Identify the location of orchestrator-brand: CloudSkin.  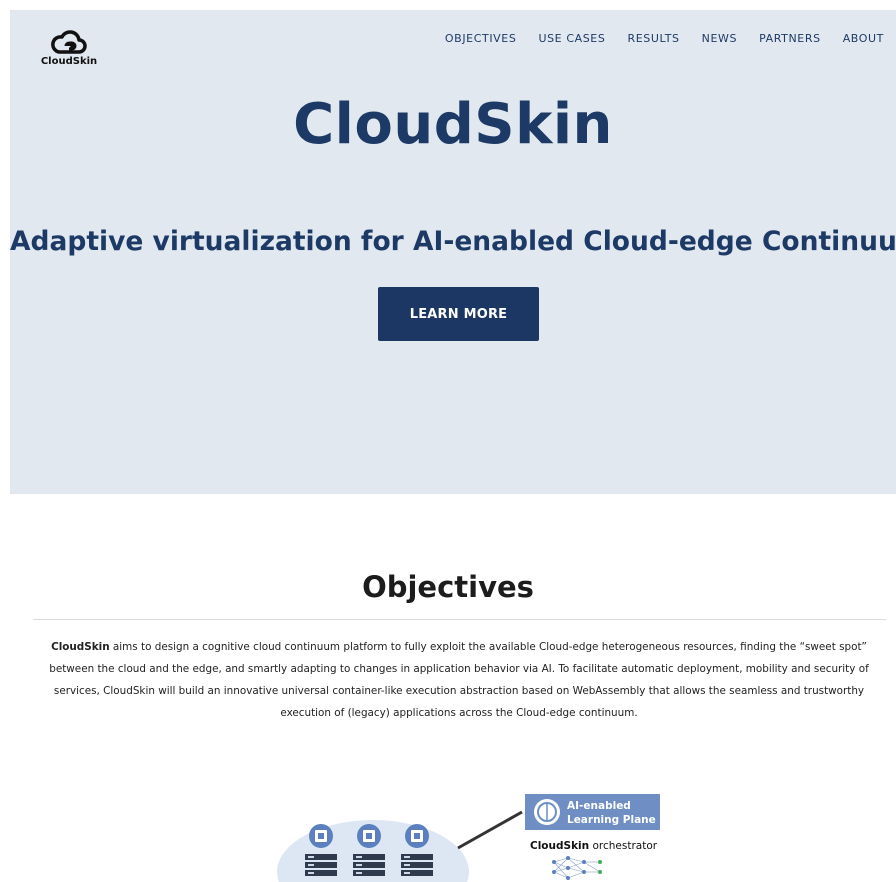
(559, 846).